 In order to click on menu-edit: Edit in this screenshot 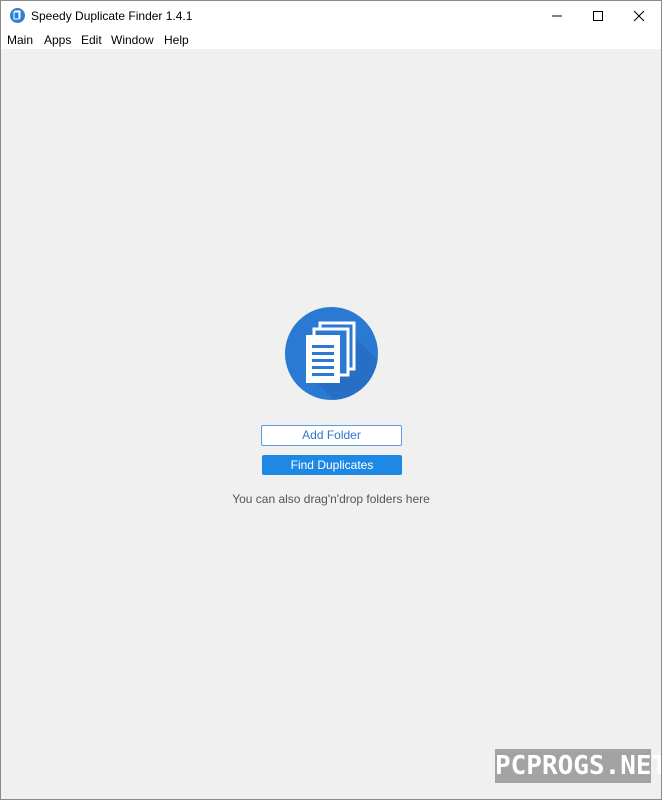, I will do `click(91, 40)`.